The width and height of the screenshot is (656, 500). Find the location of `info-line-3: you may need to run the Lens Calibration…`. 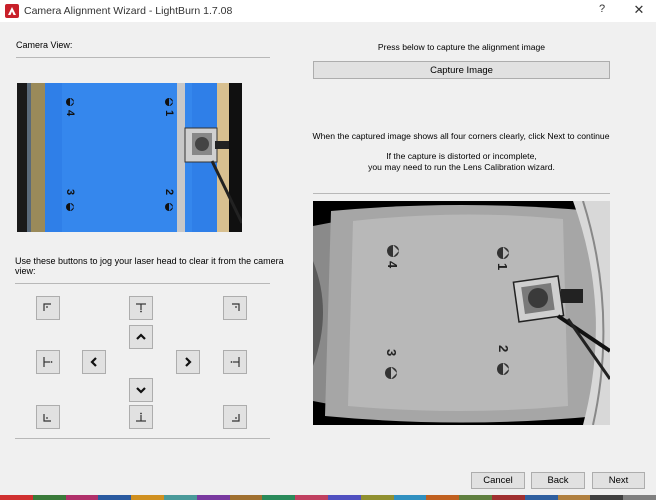

info-line-3: you may need to run the Lens Calibration… is located at coordinates (461, 167).